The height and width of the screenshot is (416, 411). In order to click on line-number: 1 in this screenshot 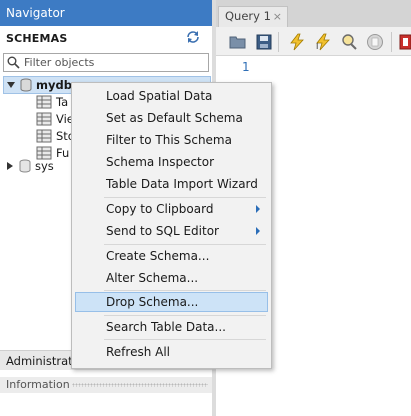, I will do `click(246, 67)`.